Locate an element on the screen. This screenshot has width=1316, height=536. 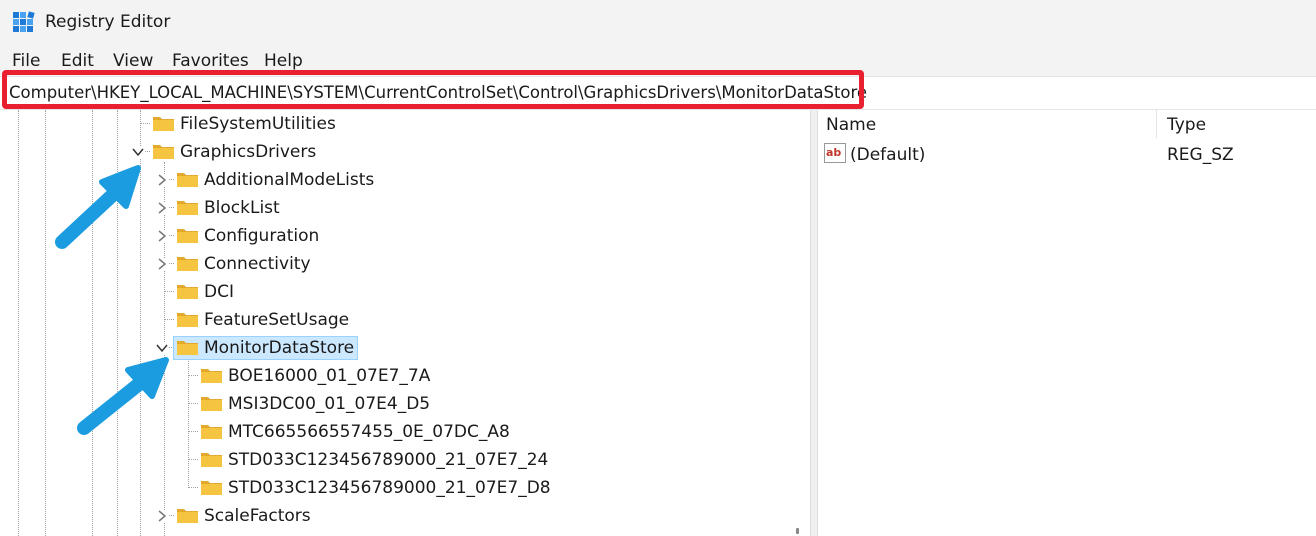
tree-item: AdditionalModeLists is located at coordinates (289, 180).